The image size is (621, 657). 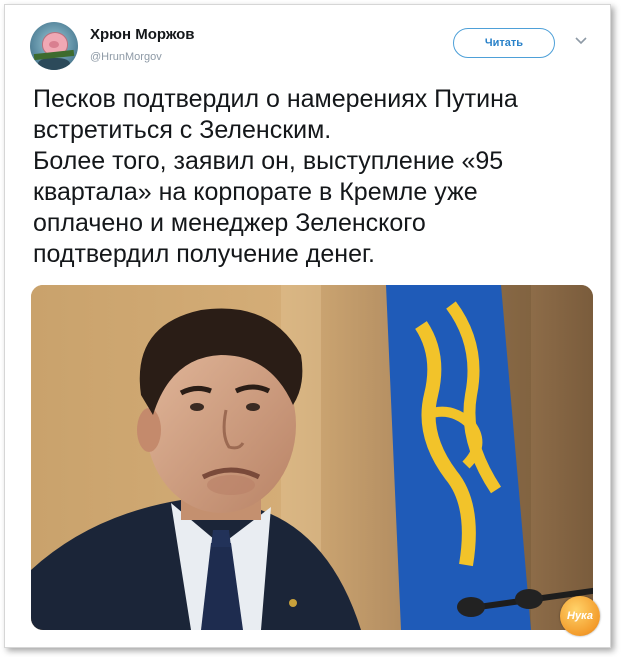 I want to click on tweet-line: Песков подтвердил о намерениях Путина, so click(x=275, y=99).